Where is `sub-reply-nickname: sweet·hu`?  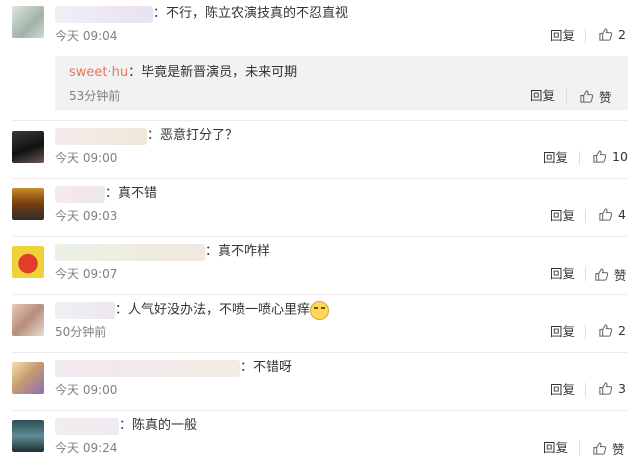
sub-reply-nickname: sweet·hu is located at coordinates (98, 72).